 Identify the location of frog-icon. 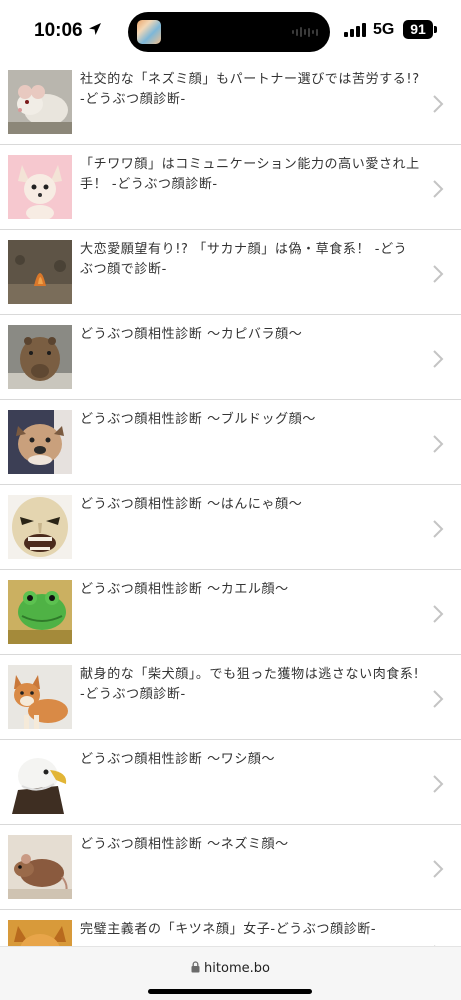
(40, 612).